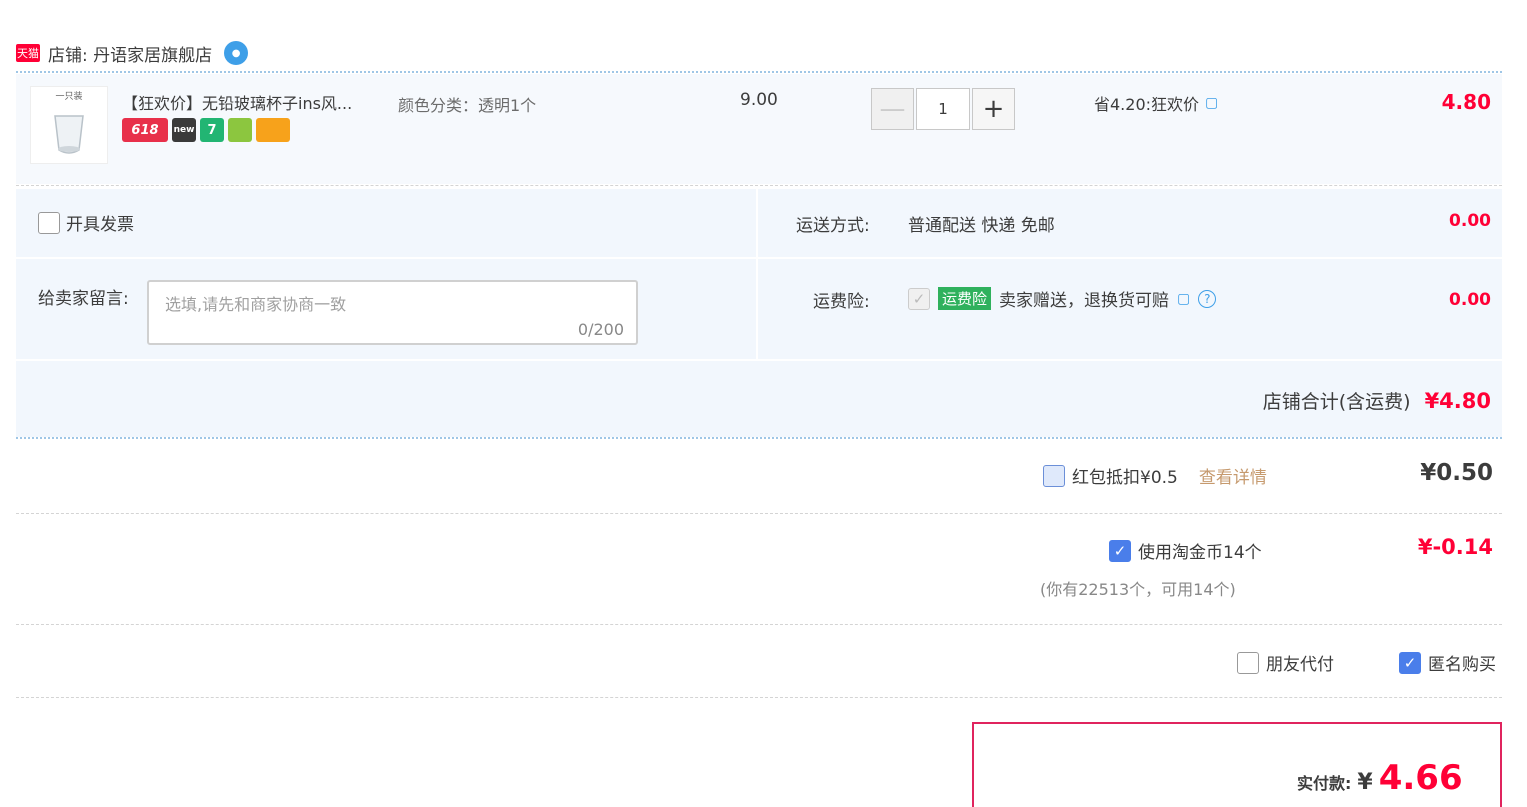  I want to click on product-badges: 618 new 7, so click(206, 130).